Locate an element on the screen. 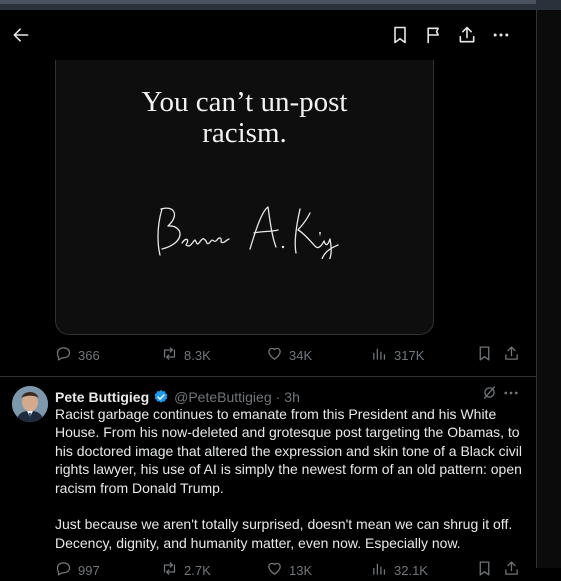  views-button: 317K is located at coordinates (397, 355).